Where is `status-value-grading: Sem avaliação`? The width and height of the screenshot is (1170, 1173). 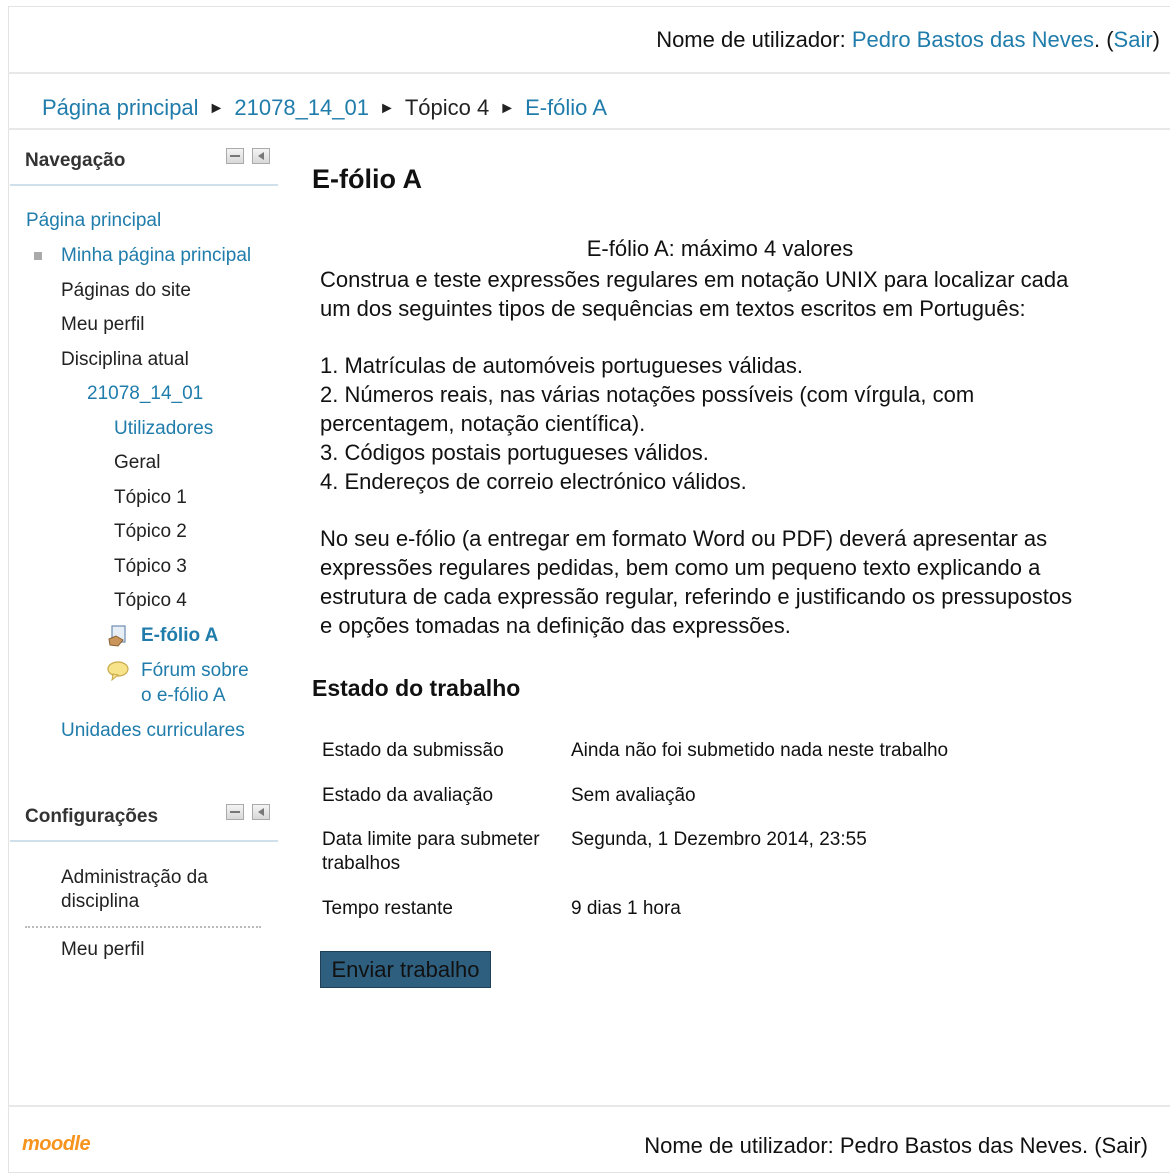
status-value-grading: Sem avaliação is located at coordinates (633, 795).